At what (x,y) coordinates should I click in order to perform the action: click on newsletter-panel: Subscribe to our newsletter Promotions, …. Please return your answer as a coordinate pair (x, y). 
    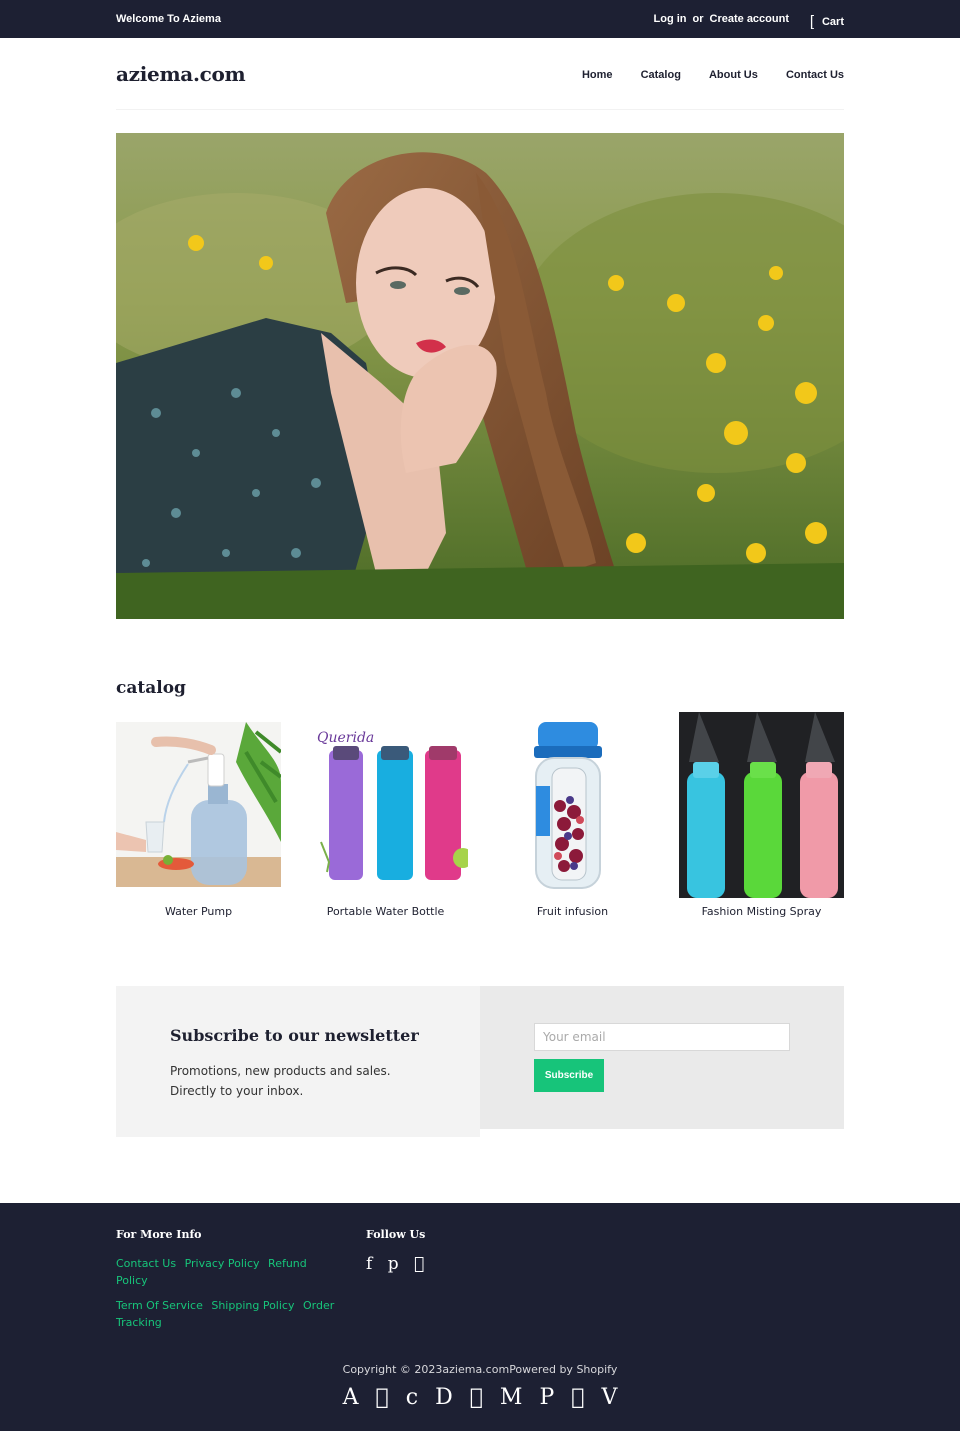
    Looking at the image, I should click on (298, 1061).